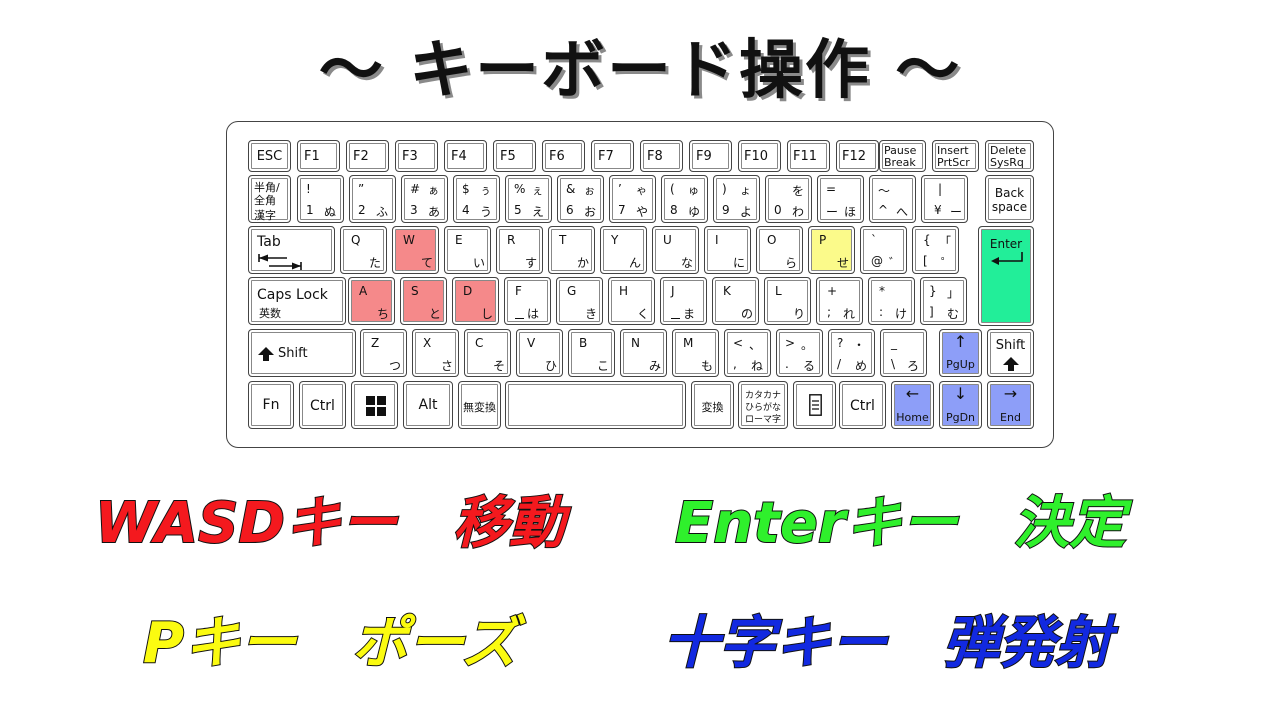  Describe the element at coordinates (371, 301) in the screenshot. I see `key-a: A ち` at that location.